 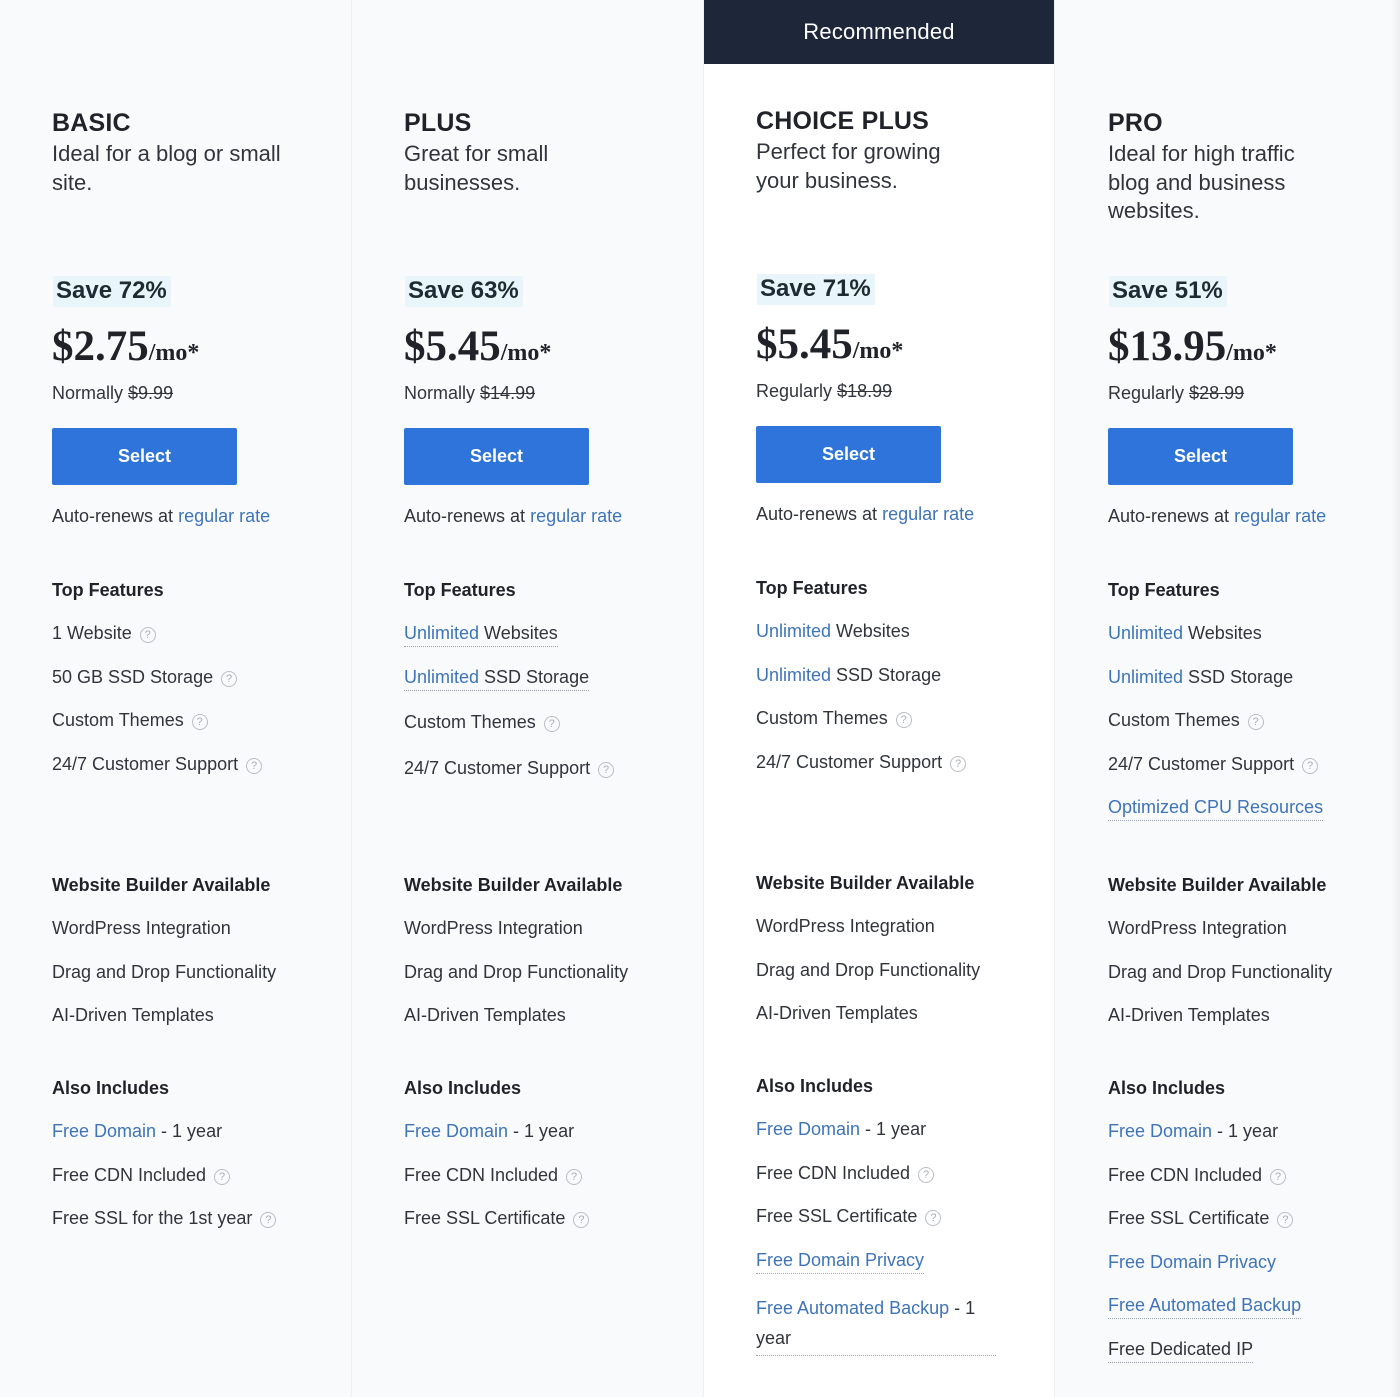 What do you see at coordinates (112, 393) in the screenshot?
I see `regular-price: Normally $9.99` at bounding box center [112, 393].